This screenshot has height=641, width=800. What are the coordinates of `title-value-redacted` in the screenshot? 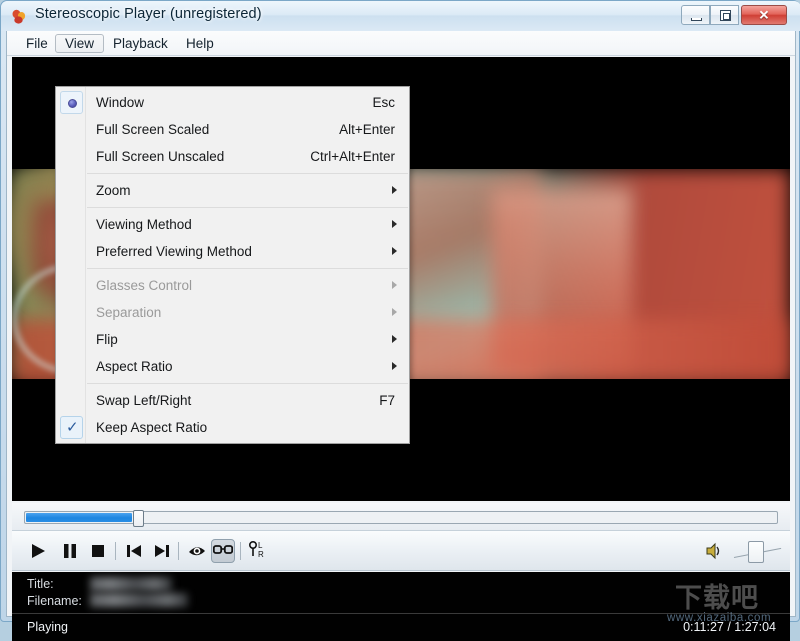 It's located at (131, 584).